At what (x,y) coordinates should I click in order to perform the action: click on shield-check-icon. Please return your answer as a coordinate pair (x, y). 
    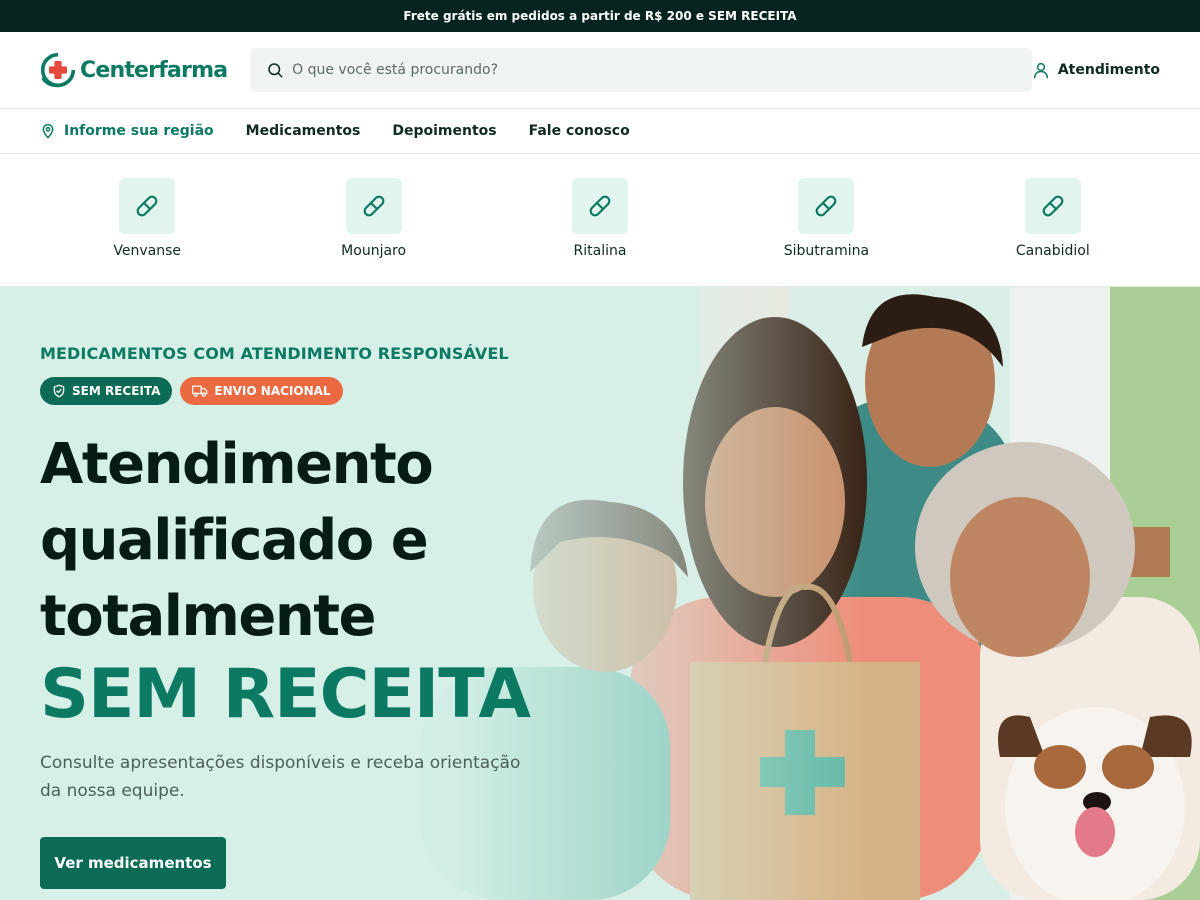
    Looking at the image, I should click on (59, 391).